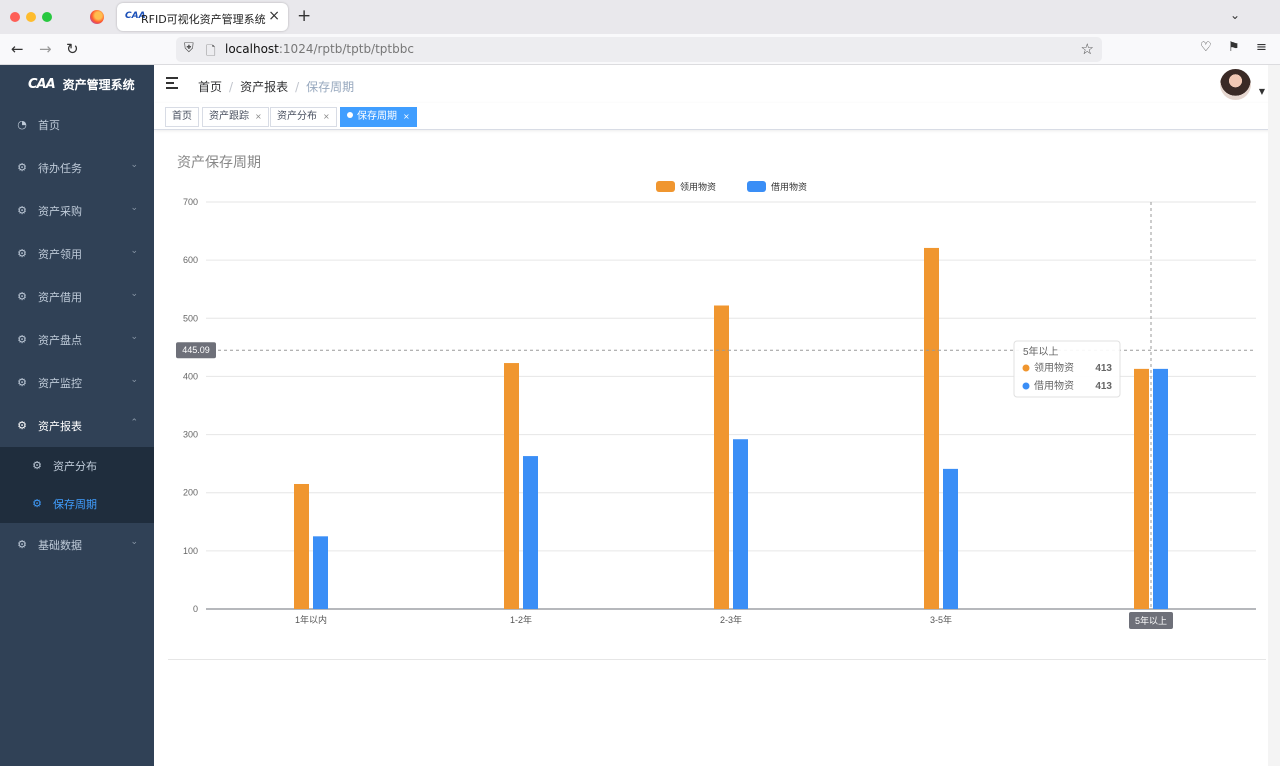 Image resolution: width=1280 pixels, height=766 pixels. I want to click on tooltip-title: 5年以上, so click(1041, 351).